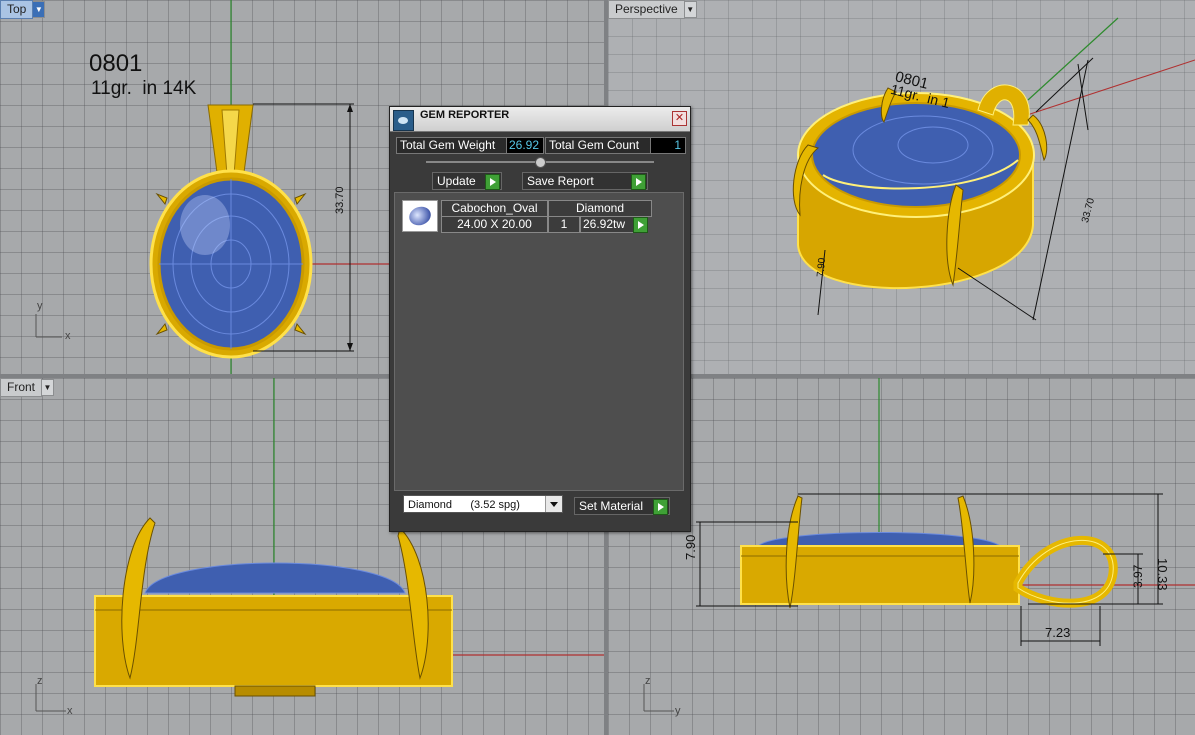  Describe the element at coordinates (607, 224) in the screenshot. I see `gem-weight: 26.92tw` at that location.